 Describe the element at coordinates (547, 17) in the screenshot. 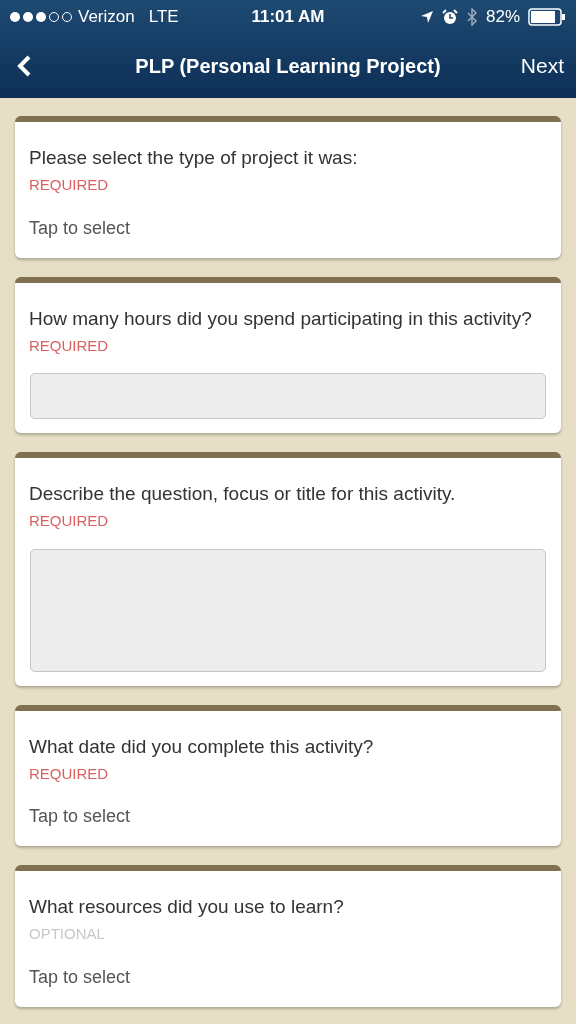

I see `battery-icon` at that location.